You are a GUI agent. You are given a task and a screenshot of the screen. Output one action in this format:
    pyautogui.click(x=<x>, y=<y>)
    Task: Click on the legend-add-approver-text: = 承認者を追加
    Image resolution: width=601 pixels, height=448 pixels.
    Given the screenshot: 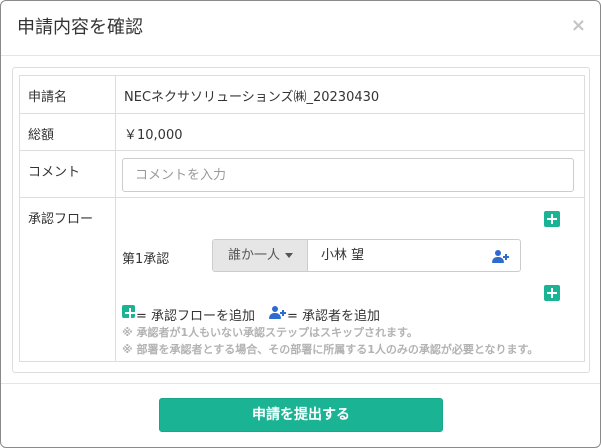 What is the action you would take?
    pyautogui.click(x=334, y=316)
    